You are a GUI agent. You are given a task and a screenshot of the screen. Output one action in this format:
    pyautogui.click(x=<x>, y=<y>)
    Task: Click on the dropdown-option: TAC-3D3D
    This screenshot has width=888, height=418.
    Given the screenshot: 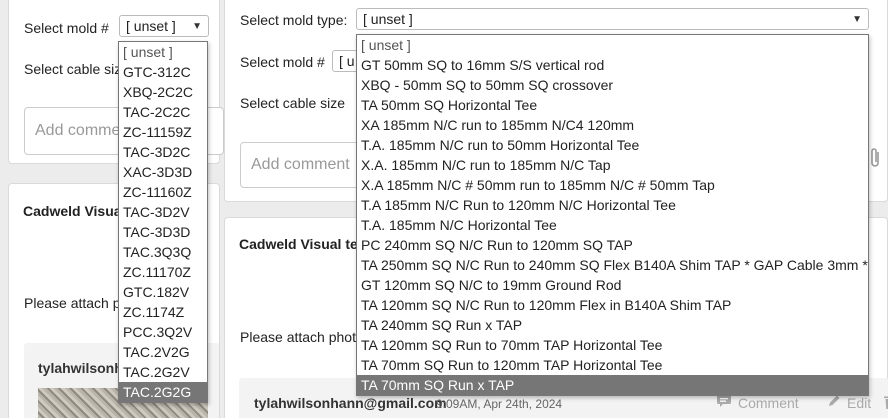 What is the action you would take?
    pyautogui.click(x=163, y=232)
    